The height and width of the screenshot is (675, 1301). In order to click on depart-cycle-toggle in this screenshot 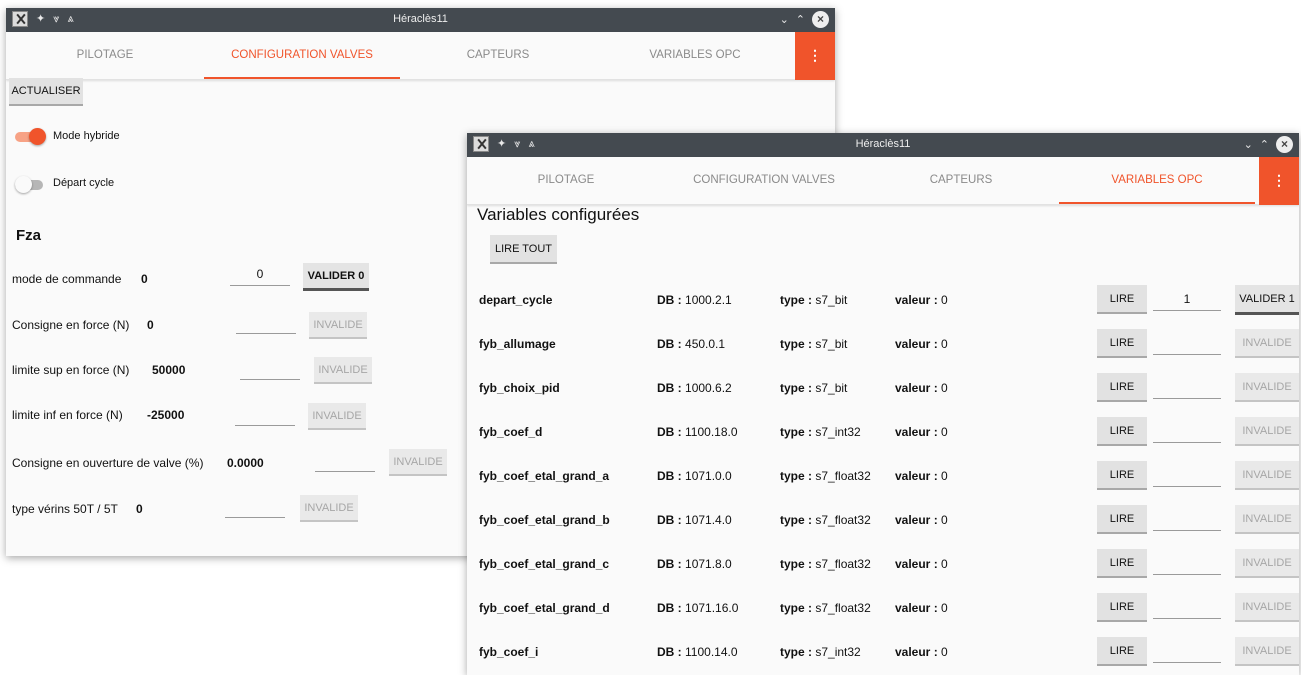, I will do `click(30, 184)`.